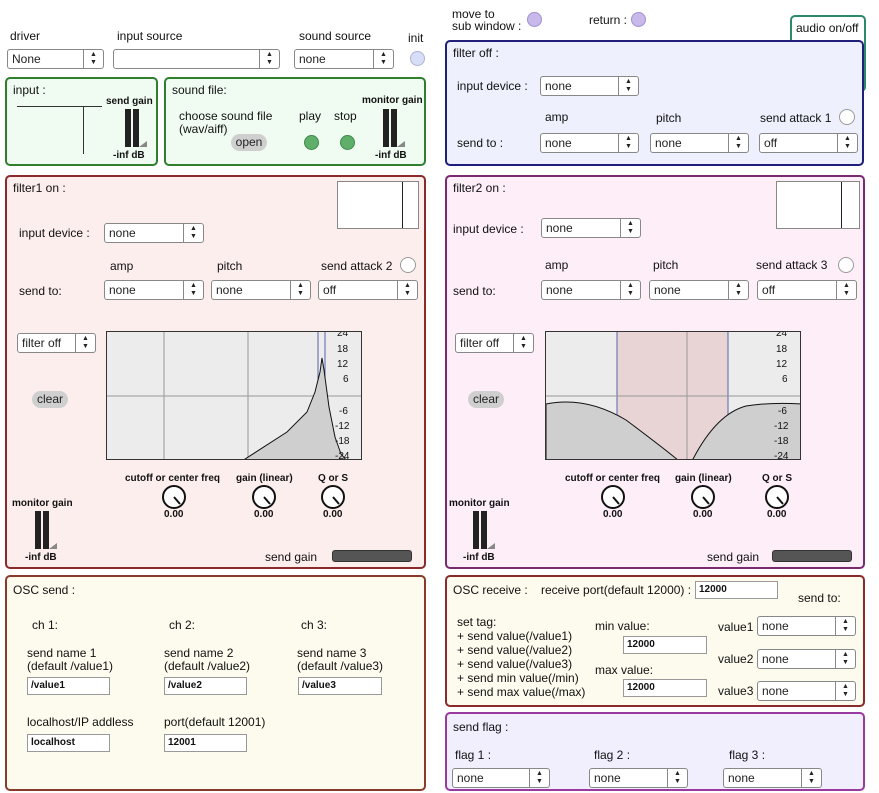  Describe the element at coordinates (479, 188) in the screenshot. I see `filter2-title: filter2 on :` at that location.